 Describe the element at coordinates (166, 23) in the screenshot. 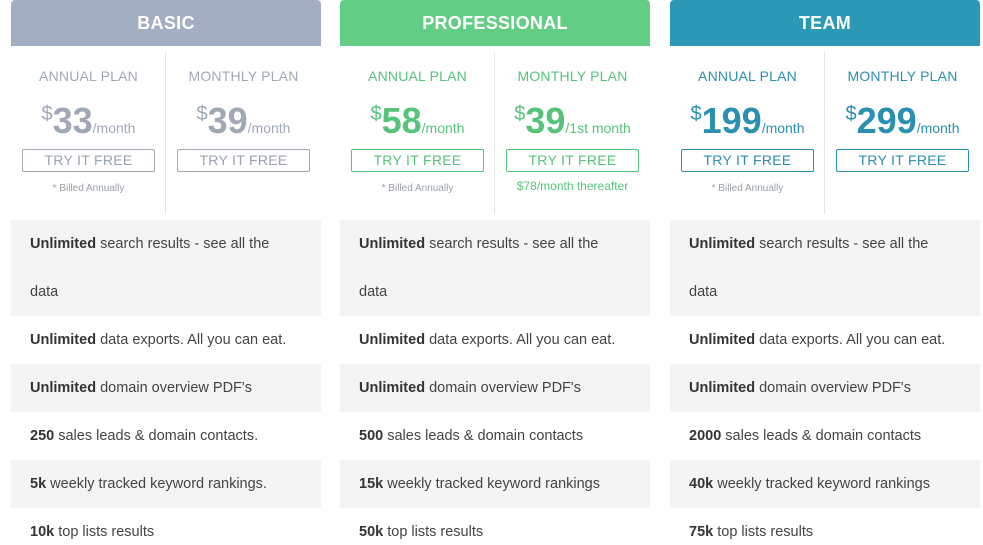

I see `plan-header: BASIC` at that location.